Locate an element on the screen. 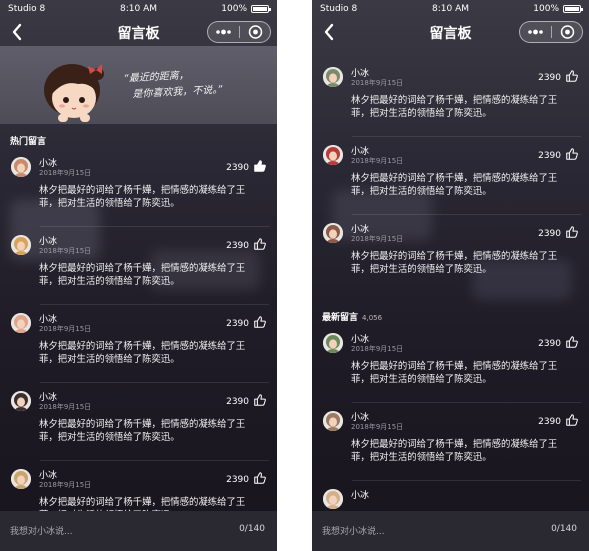 This screenshot has height=551, width=589. hot-section-label: 热门留言 is located at coordinates (28, 140).